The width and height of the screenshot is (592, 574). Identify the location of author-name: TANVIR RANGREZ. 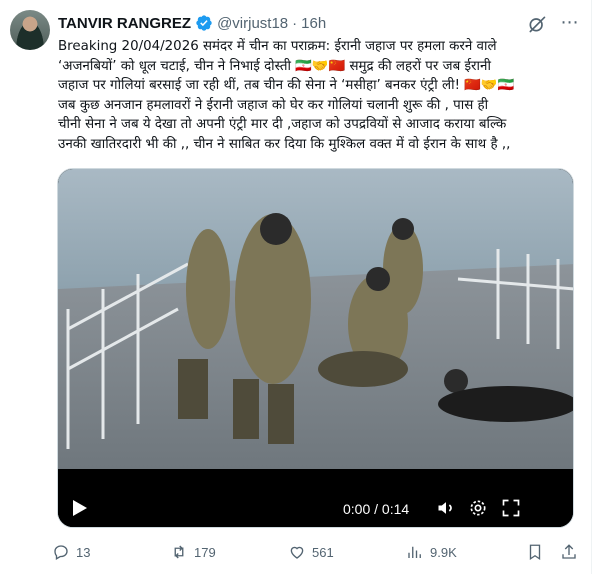
(124, 23).